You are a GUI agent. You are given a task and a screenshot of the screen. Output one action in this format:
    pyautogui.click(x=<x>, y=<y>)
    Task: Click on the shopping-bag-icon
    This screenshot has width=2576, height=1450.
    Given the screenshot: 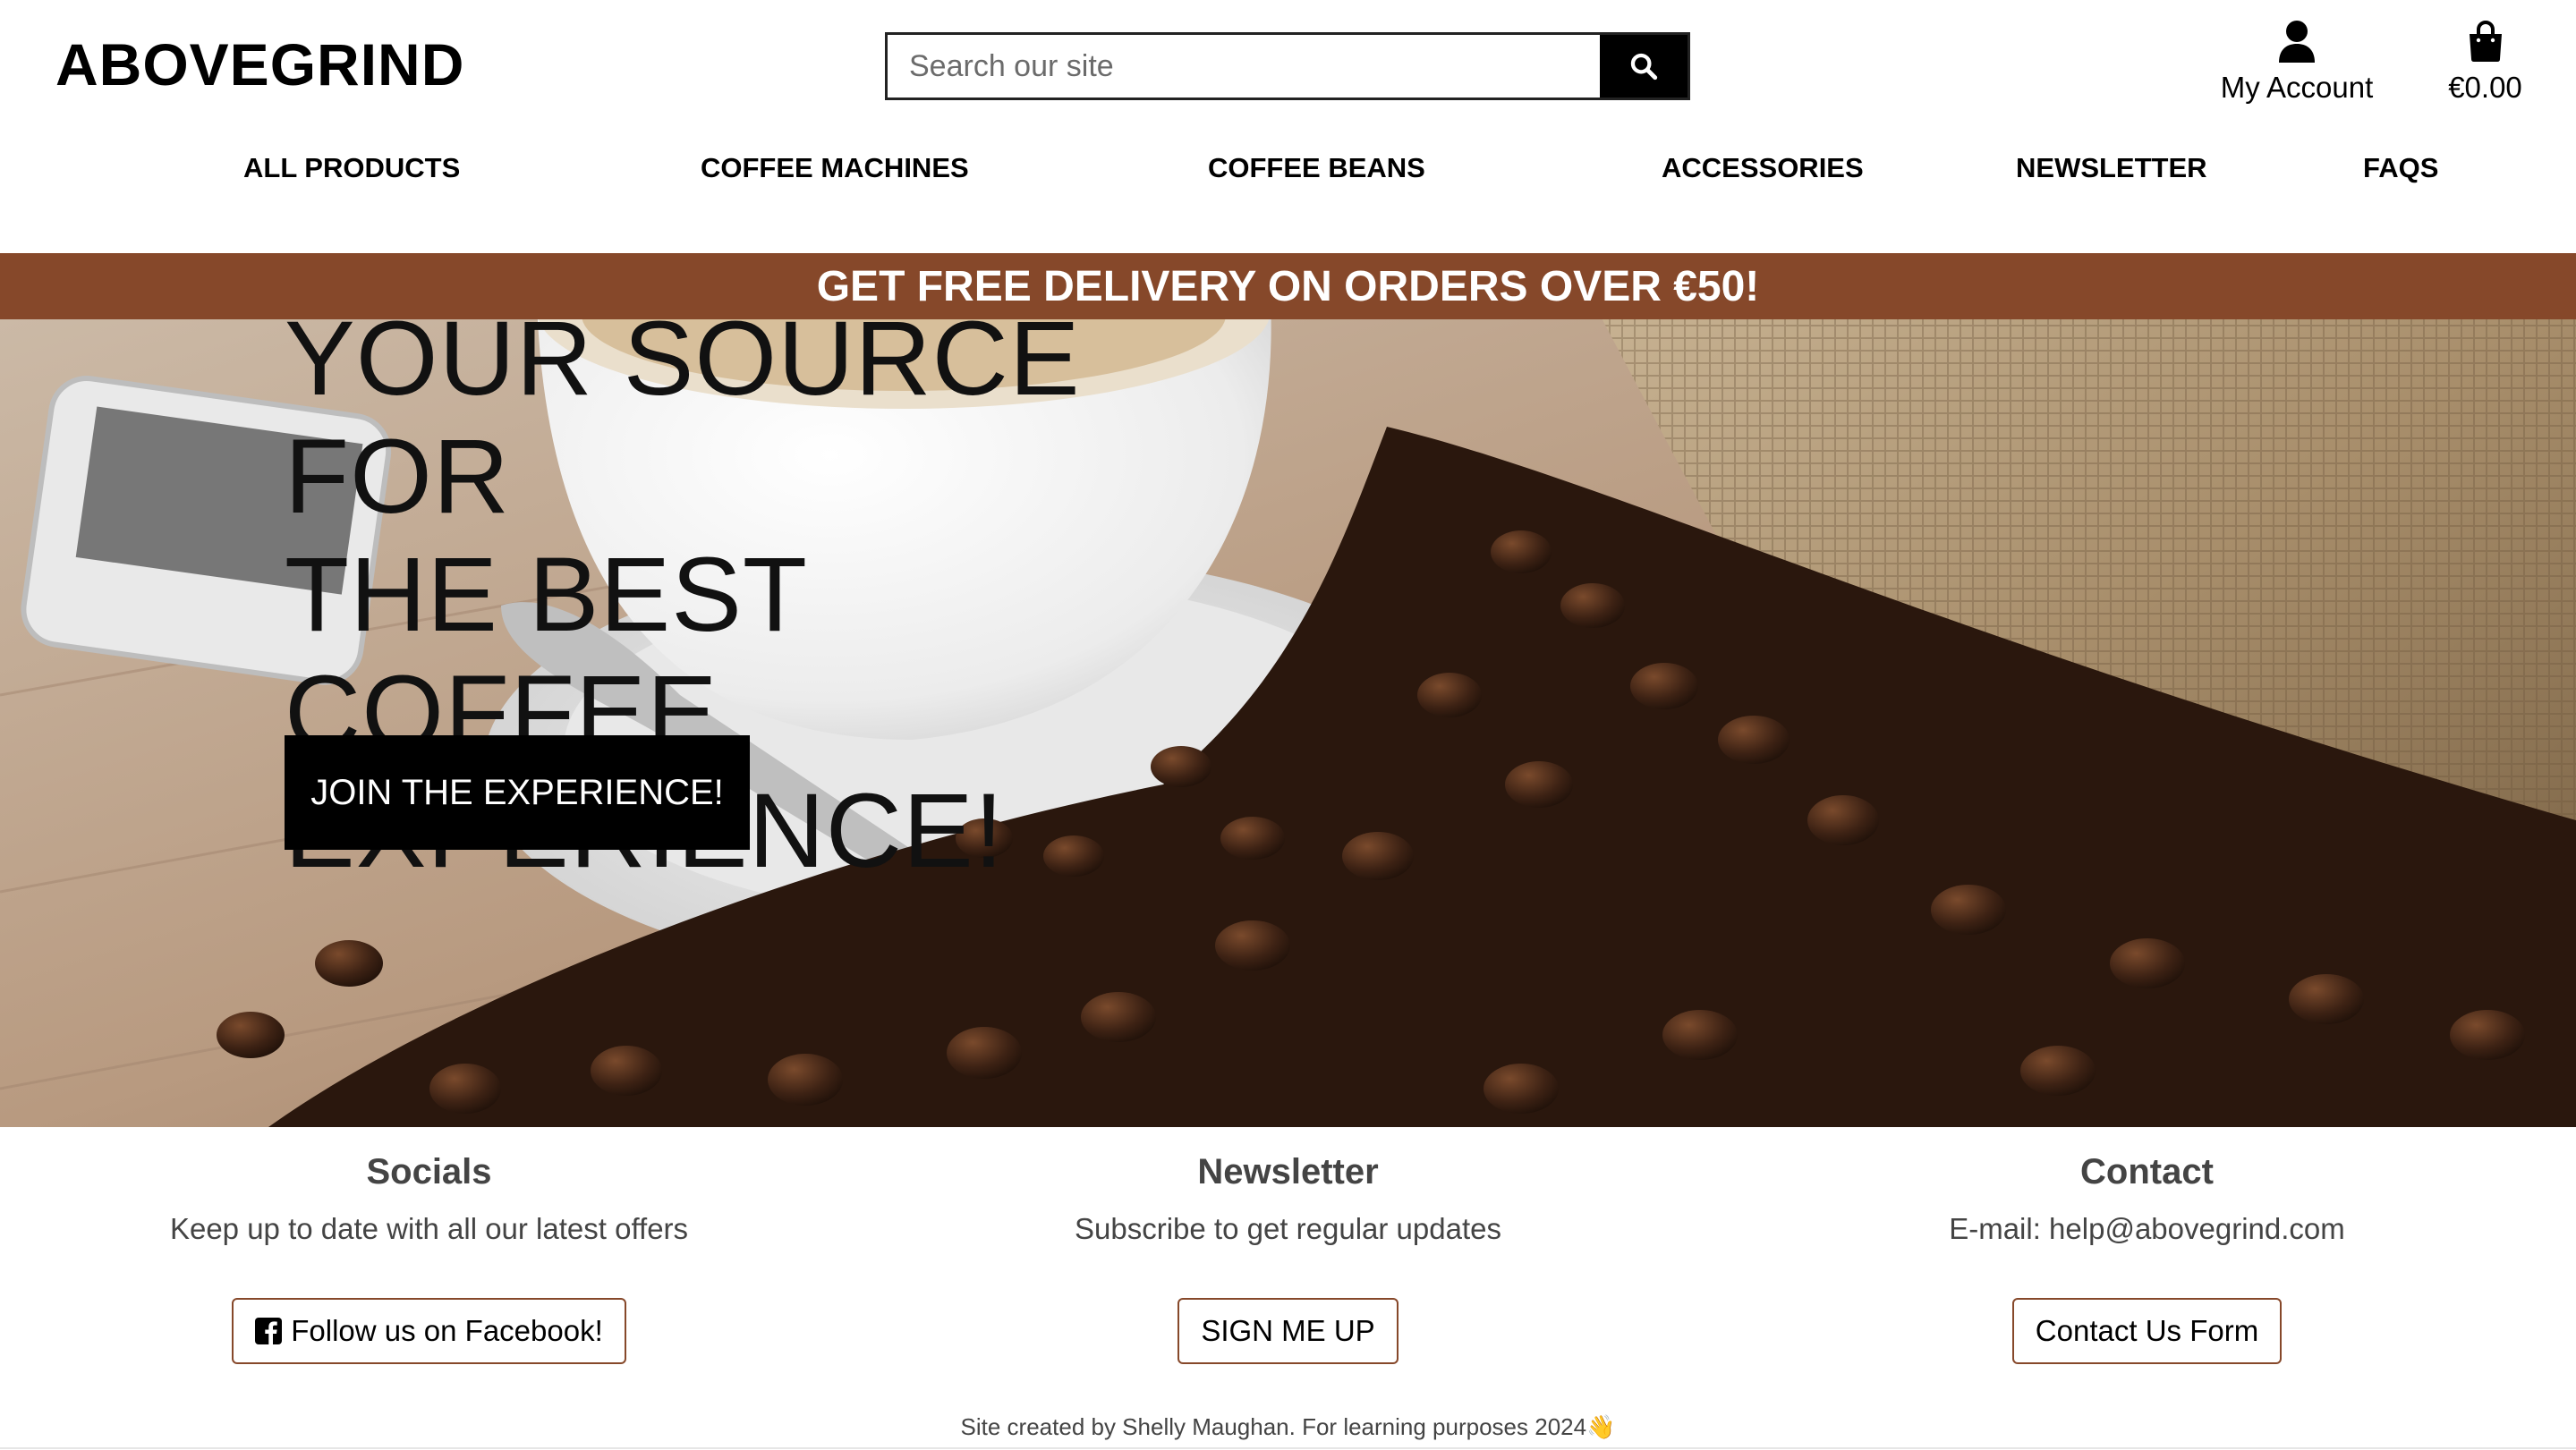 What is the action you would take?
    pyautogui.click(x=2485, y=41)
    